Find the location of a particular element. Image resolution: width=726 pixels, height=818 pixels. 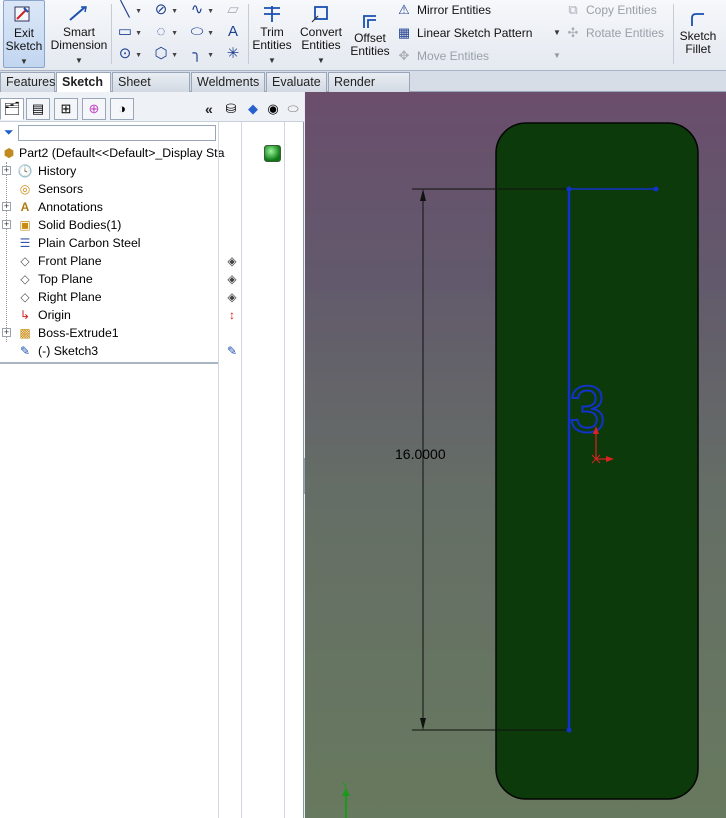

trim-entities-dropdown-icon: ▼ is located at coordinates (272, 60).